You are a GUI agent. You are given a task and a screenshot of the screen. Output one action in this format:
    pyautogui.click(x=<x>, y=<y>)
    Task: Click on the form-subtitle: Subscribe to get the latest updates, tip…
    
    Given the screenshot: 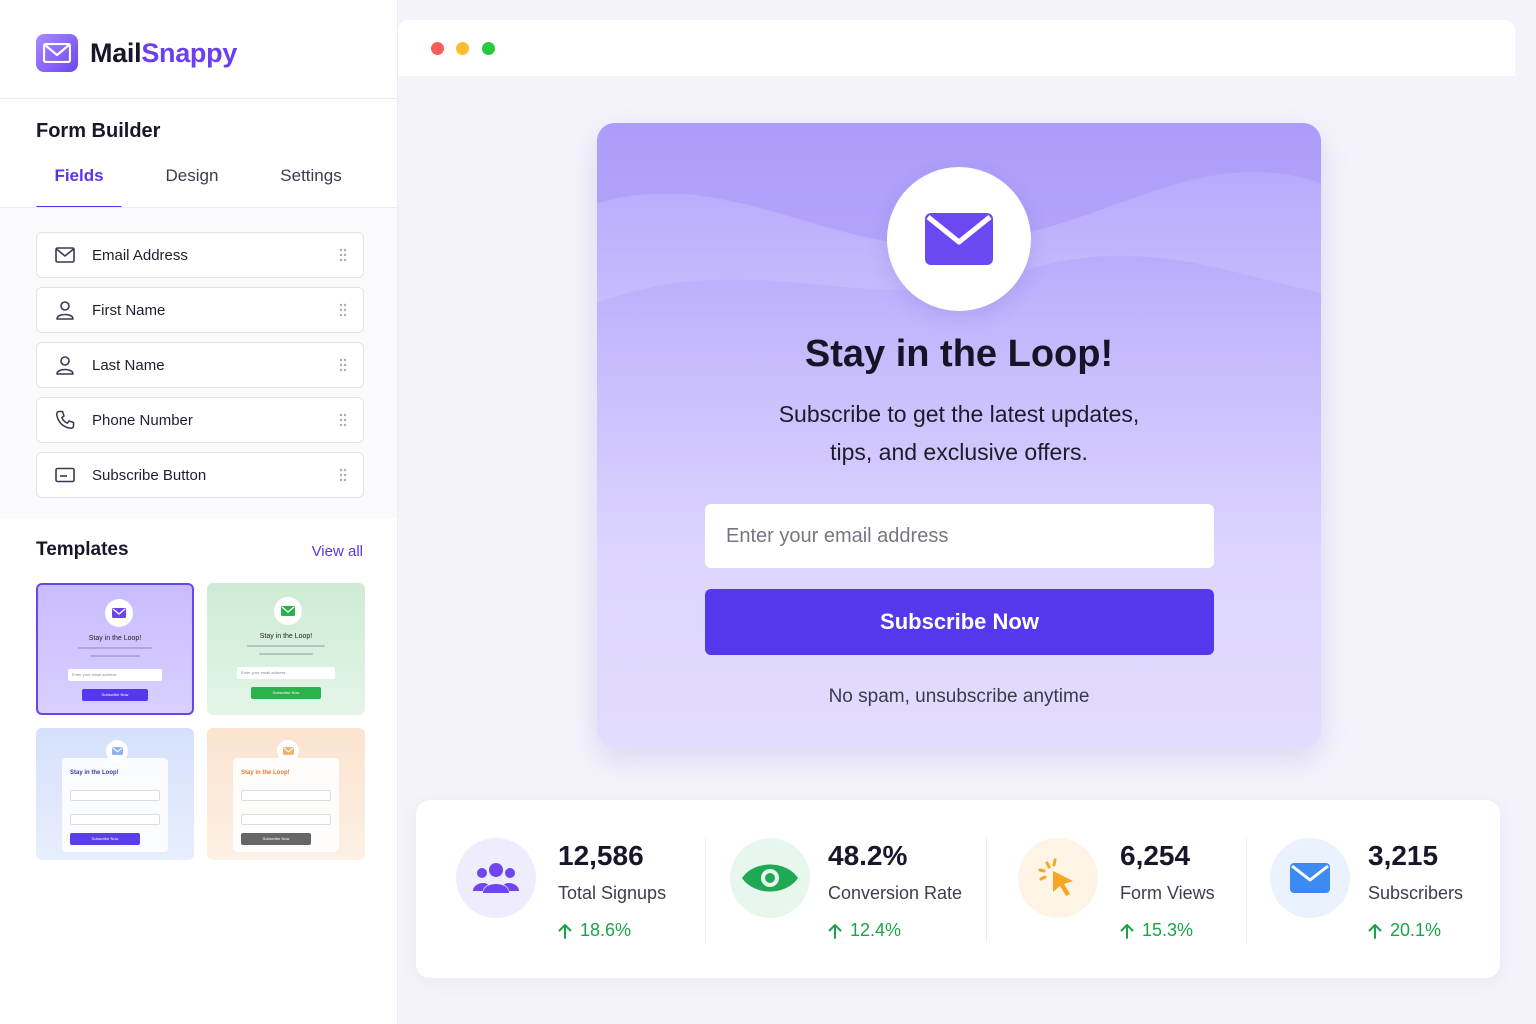 What is the action you would take?
    pyautogui.click(x=959, y=433)
    